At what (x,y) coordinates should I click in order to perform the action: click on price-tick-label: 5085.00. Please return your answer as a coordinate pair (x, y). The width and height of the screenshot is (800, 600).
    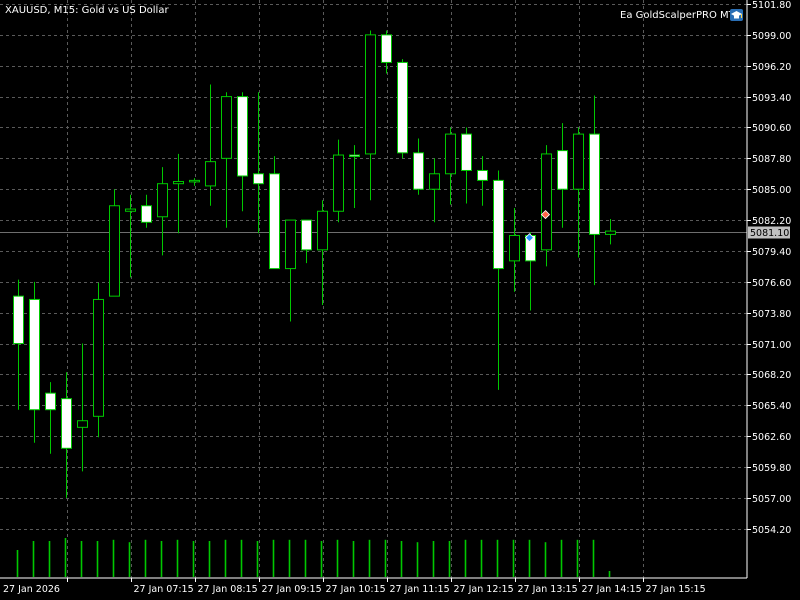
    Looking at the image, I should click on (771, 190).